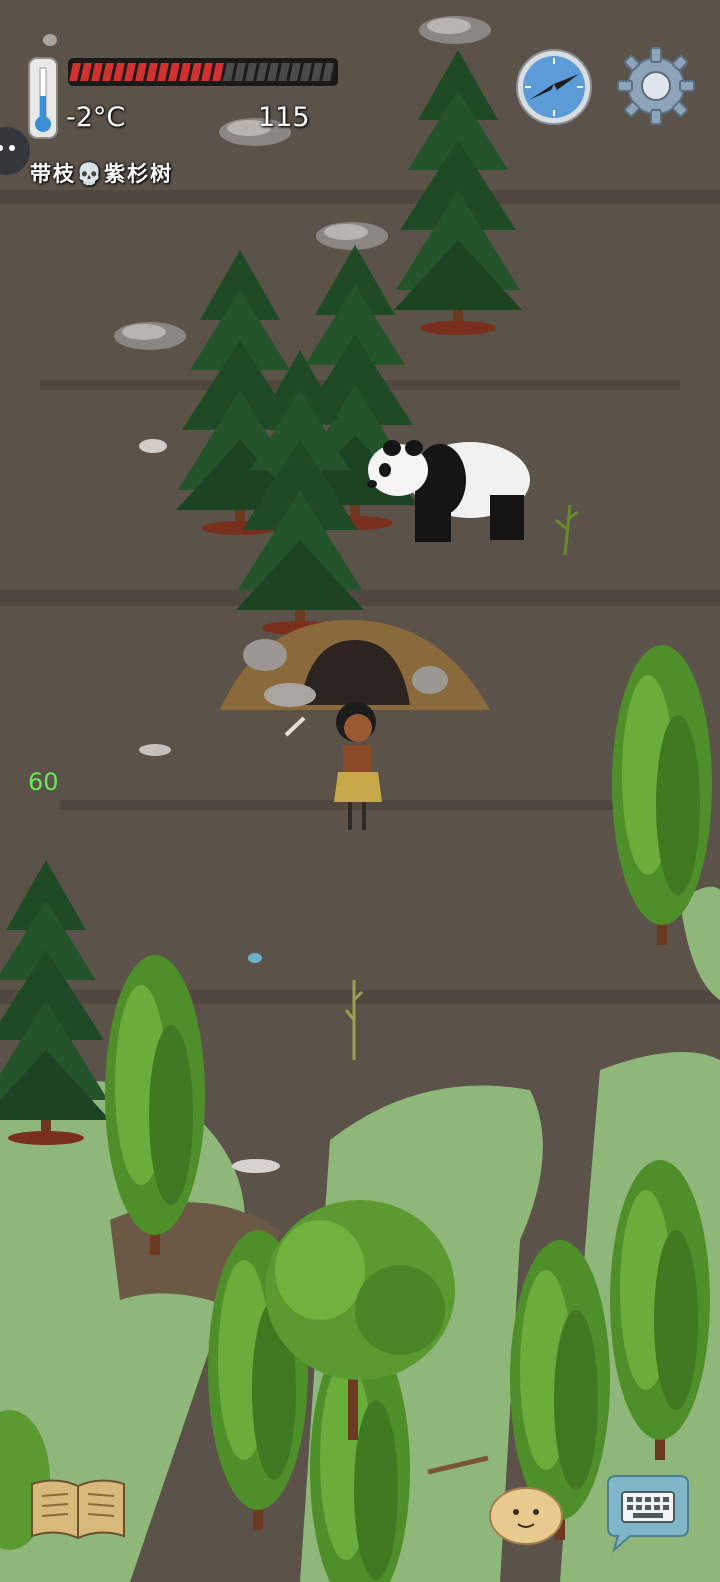 Image resolution: width=720 pixels, height=1582 pixels. What do you see at coordinates (526, 1514) in the screenshot?
I see `potato-face-icon` at bounding box center [526, 1514].